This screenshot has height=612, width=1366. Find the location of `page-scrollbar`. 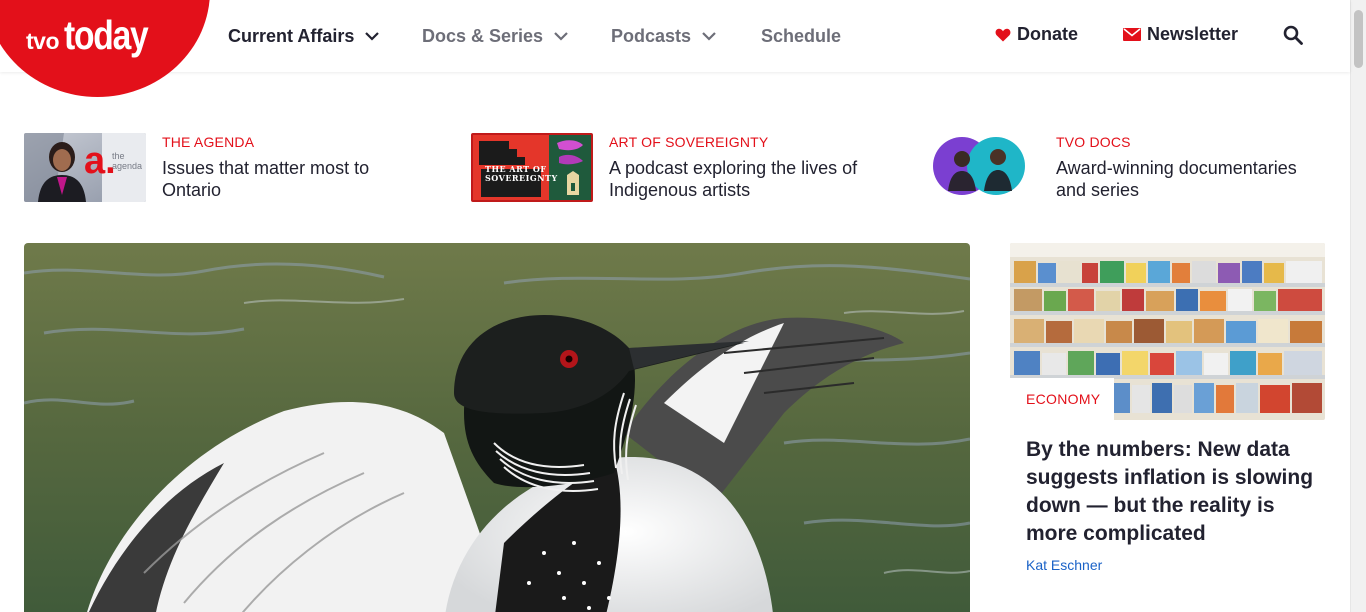

page-scrollbar is located at coordinates (1358, 306).